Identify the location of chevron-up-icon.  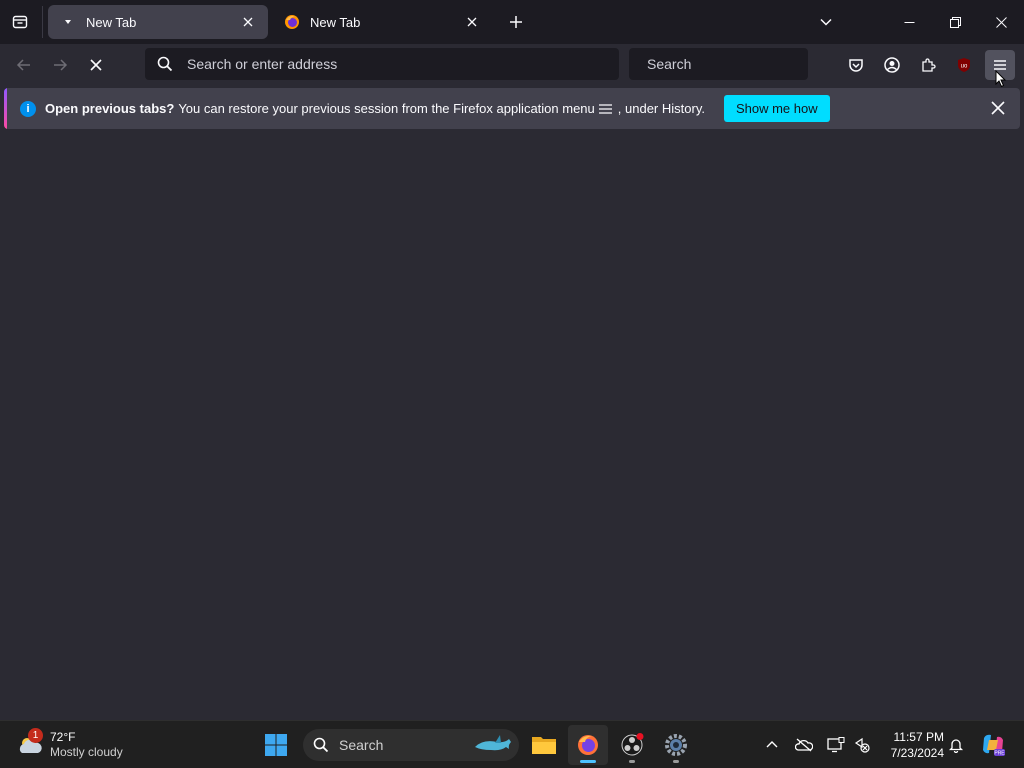
(772, 744).